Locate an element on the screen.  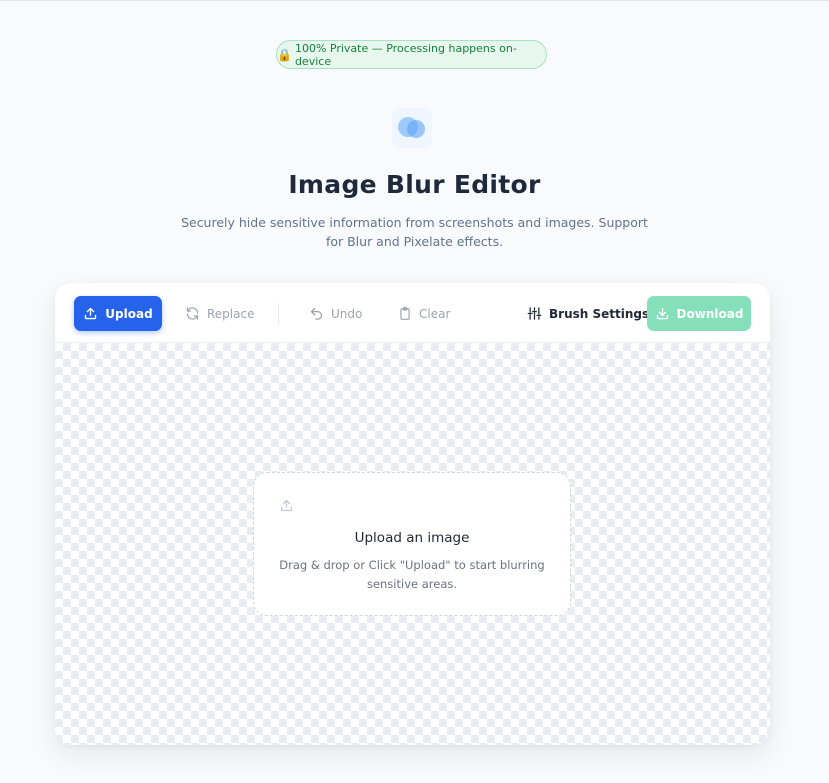
toolbar-divider is located at coordinates (278, 313).